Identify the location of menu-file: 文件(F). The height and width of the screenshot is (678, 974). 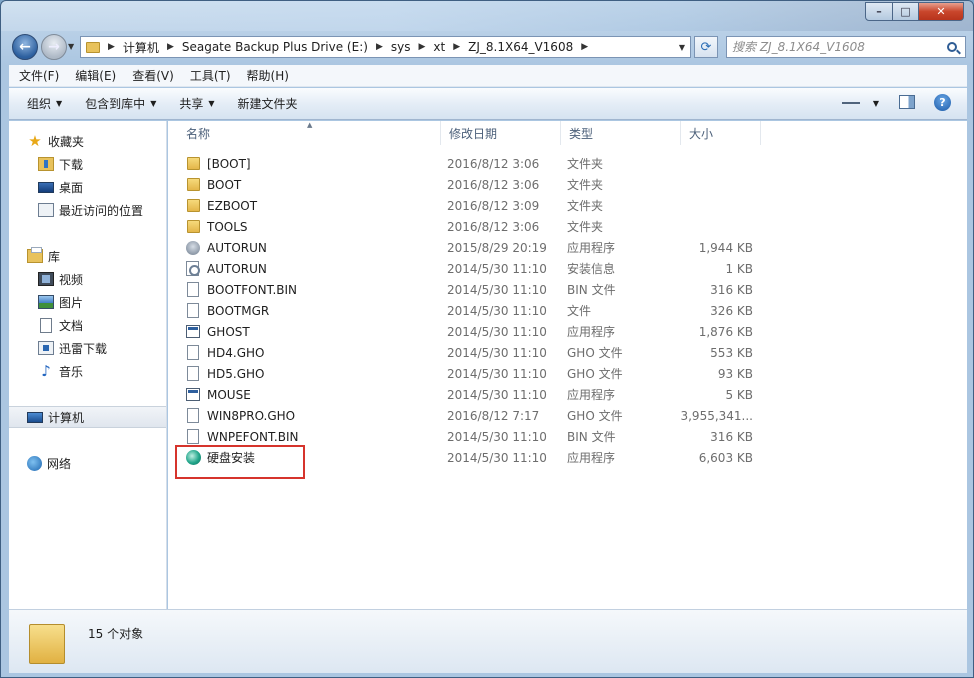
(39, 75).